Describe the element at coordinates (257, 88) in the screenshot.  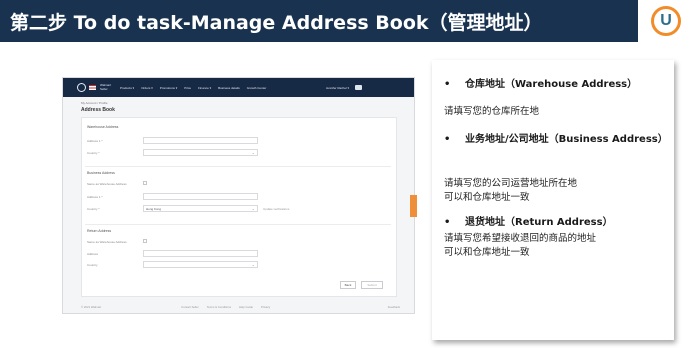
I see `nav-growth-center: Growth Center` at that location.